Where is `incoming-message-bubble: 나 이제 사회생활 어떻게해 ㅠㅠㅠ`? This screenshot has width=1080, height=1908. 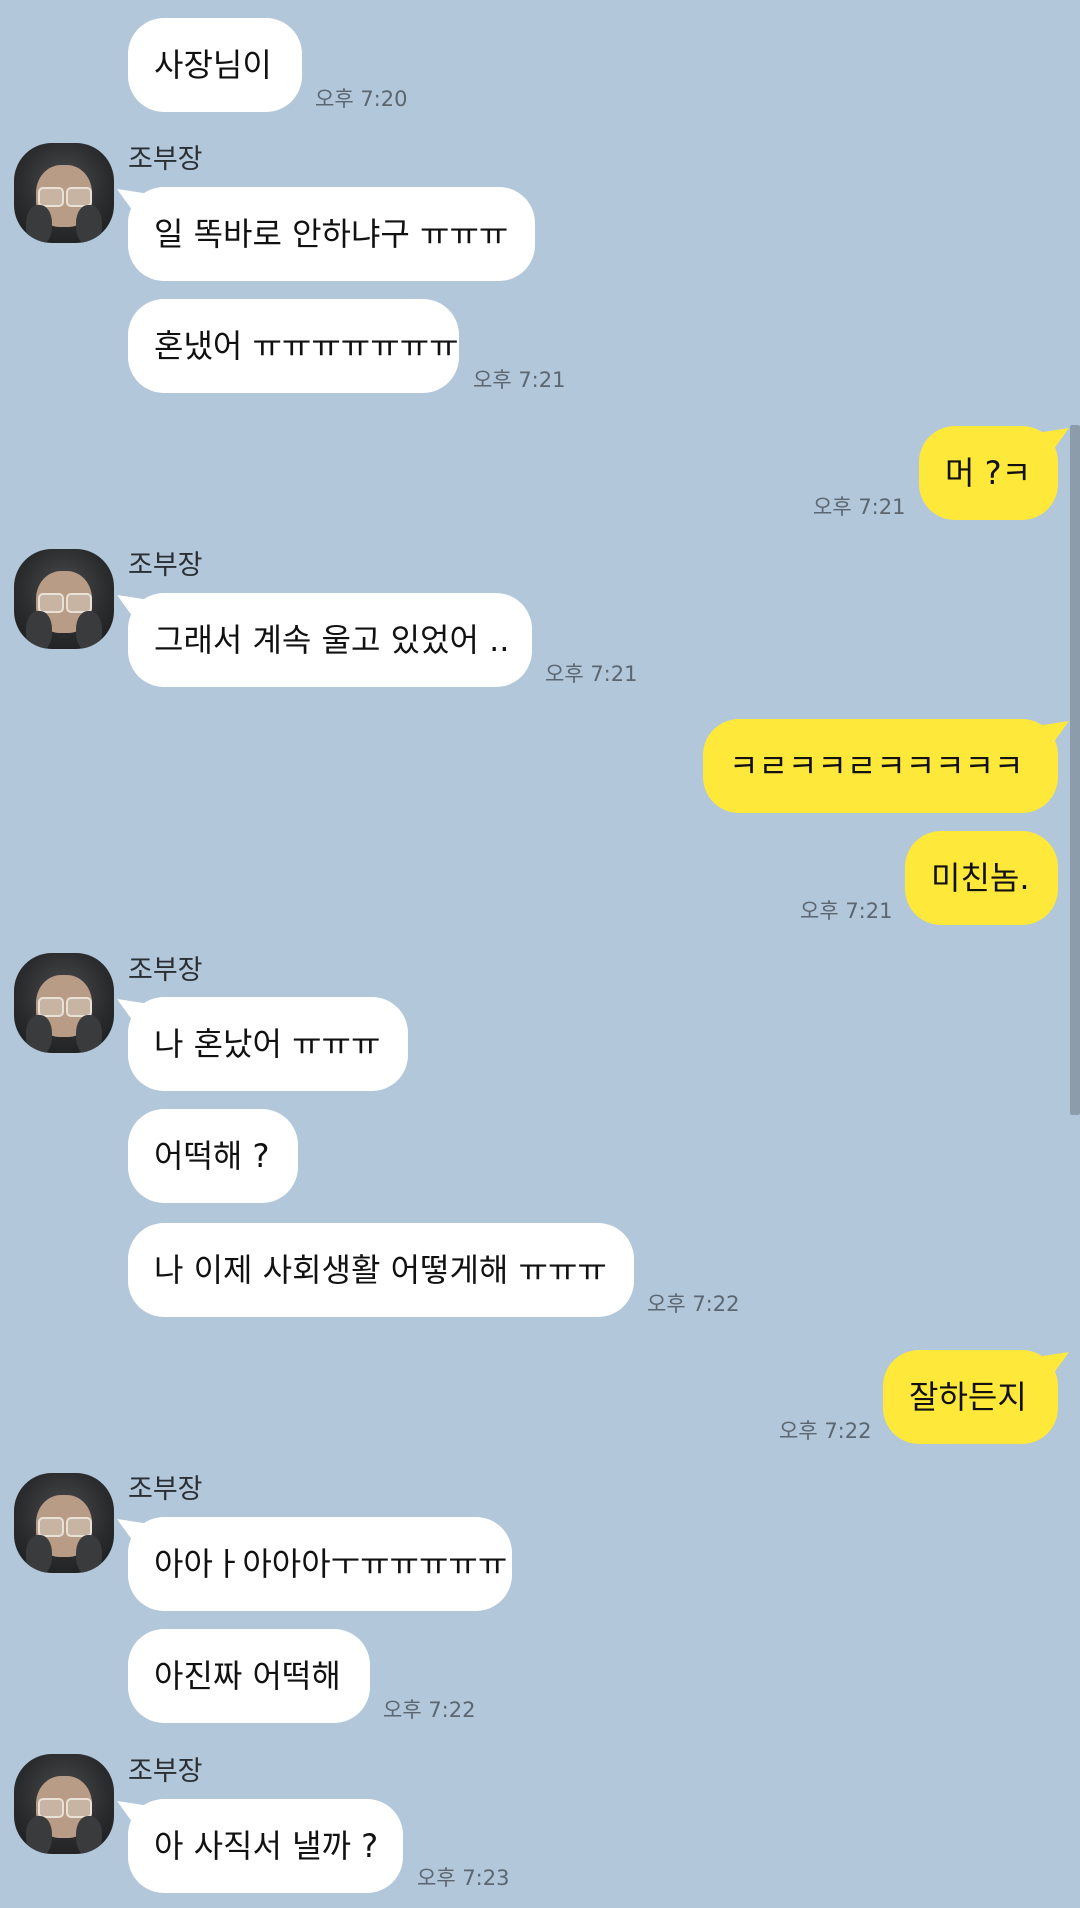
incoming-message-bubble: 나 이제 사회생활 어떻게해 ㅠㅠㅠ is located at coordinates (381, 1270).